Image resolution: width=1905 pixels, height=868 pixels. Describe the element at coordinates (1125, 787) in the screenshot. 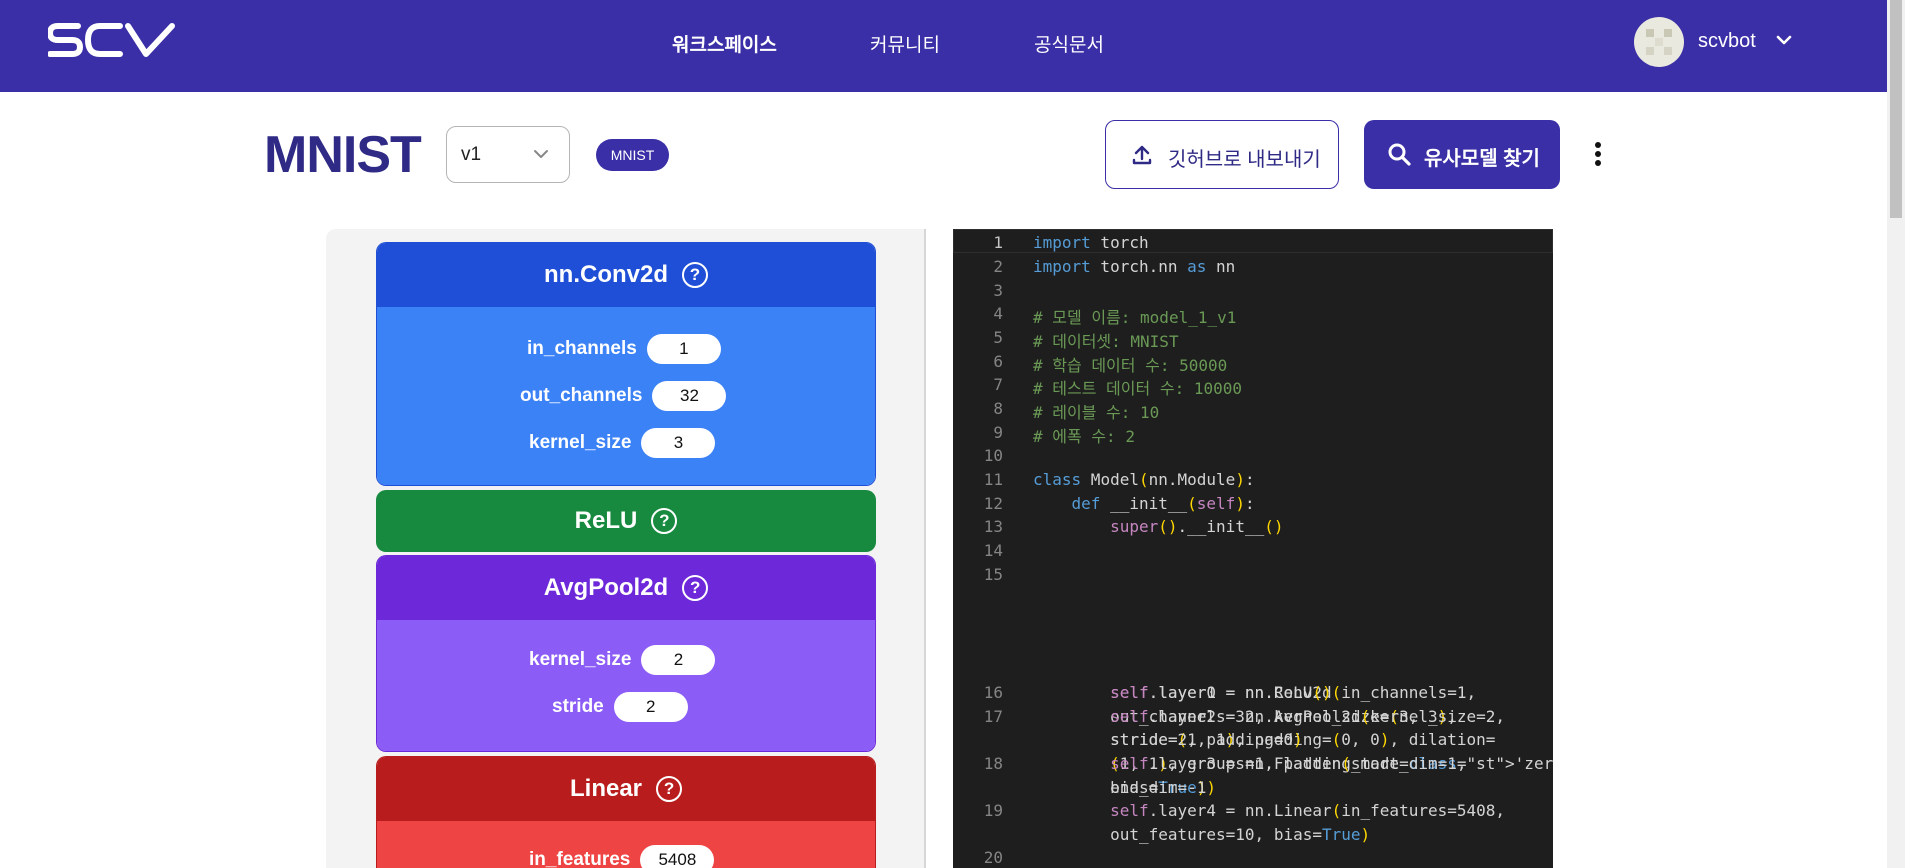

I see `code-line: end_dim=-1)` at that location.